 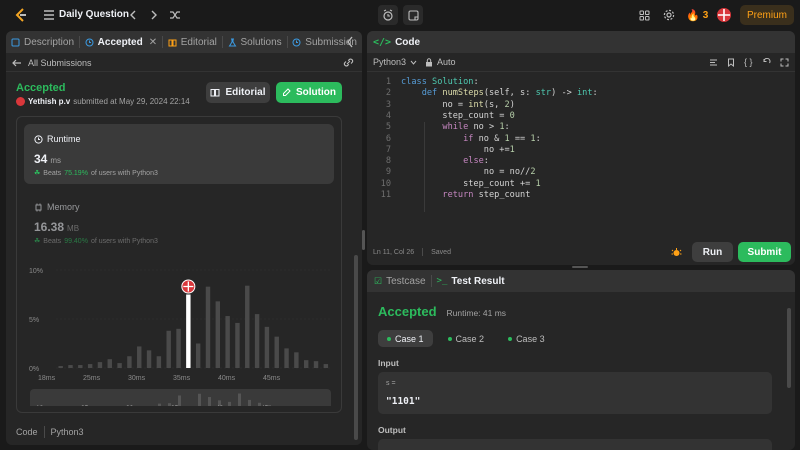 I want to click on tab-editorial: Editorial, so click(x=192, y=42).